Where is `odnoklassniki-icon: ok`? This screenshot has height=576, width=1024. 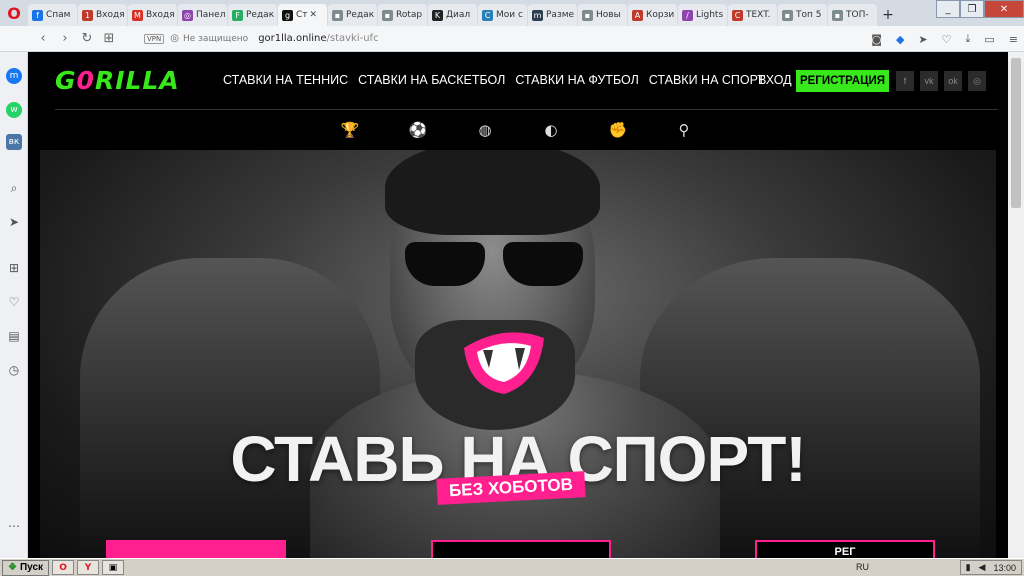 odnoklassniki-icon: ok is located at coordinates (953, 81).